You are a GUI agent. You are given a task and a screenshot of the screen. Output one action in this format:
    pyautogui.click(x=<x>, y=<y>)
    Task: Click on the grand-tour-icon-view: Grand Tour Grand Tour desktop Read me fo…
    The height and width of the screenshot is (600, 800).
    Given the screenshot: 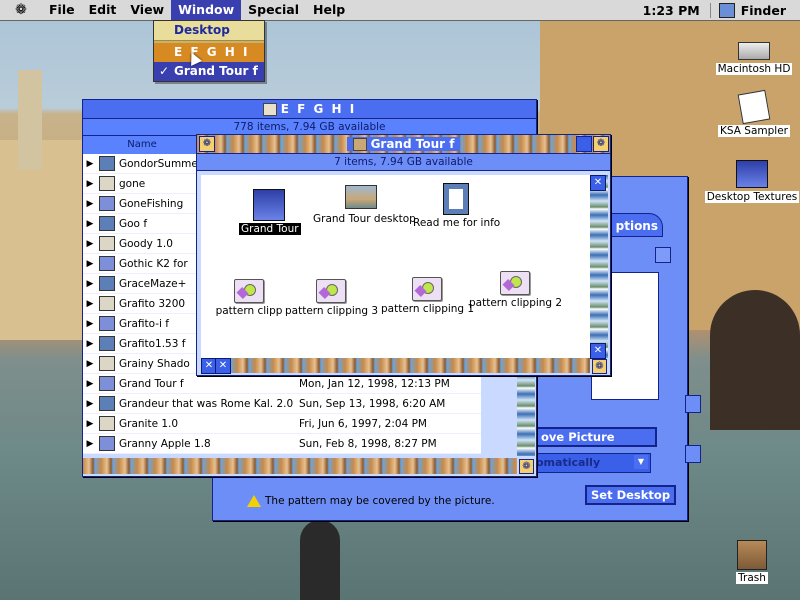 What is the action you would take?
    pyautogui.click(x=395, y=266)
    